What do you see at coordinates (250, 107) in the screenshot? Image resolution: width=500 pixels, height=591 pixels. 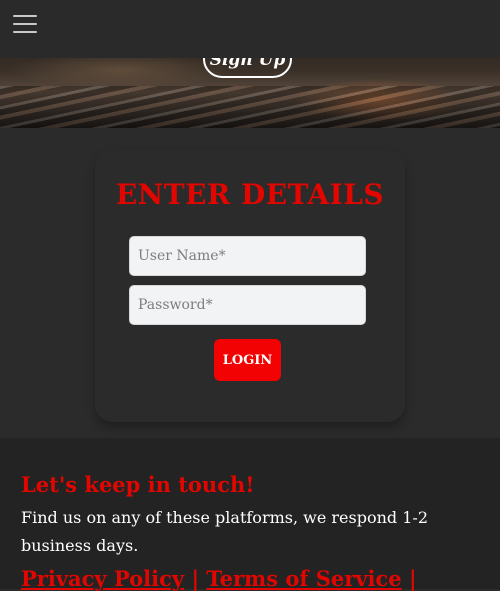 I see `hero-image-texture` at bounding box center [250, 107].